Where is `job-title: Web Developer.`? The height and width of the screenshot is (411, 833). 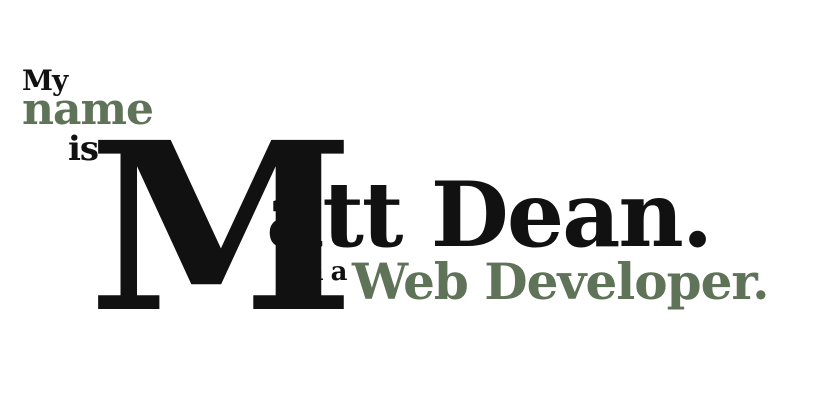 job-title: Web Developer. is located at coordinates (561, 281).